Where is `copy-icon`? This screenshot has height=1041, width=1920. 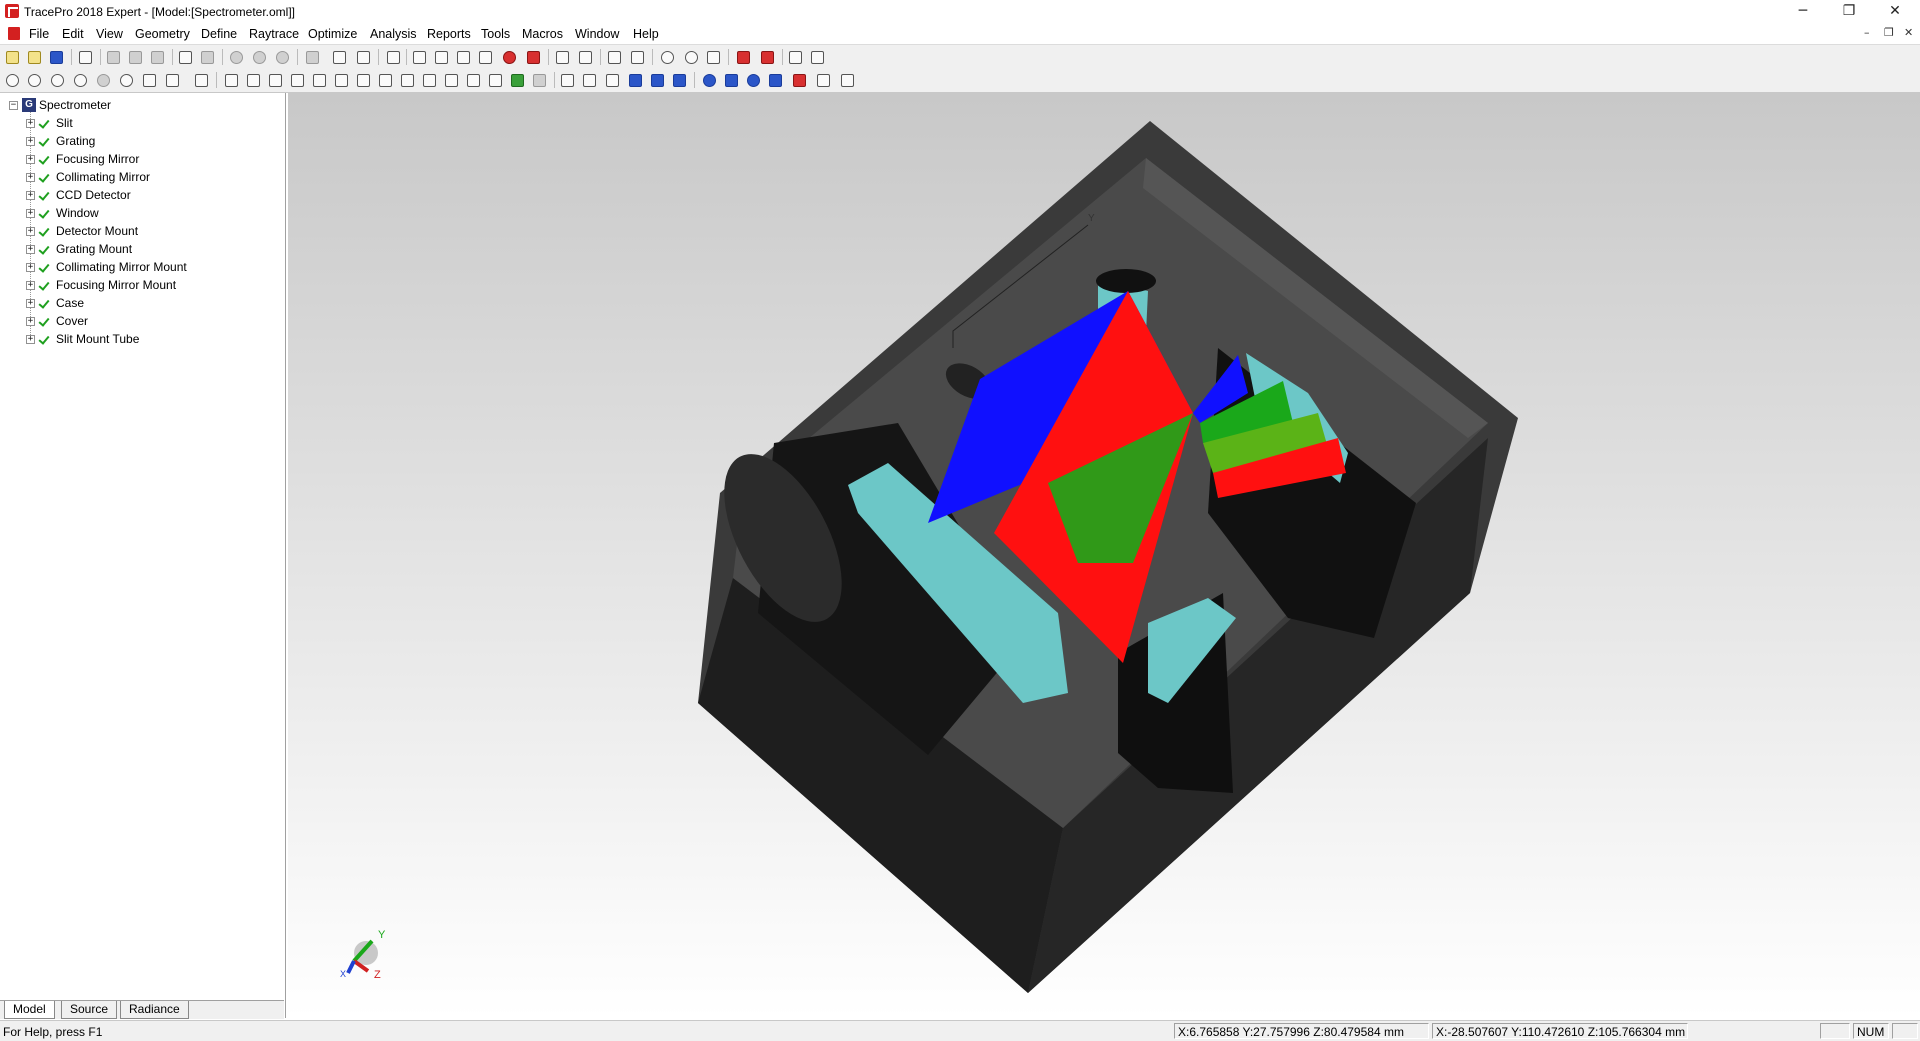
copy-icon is located at coordinates (135, 57).